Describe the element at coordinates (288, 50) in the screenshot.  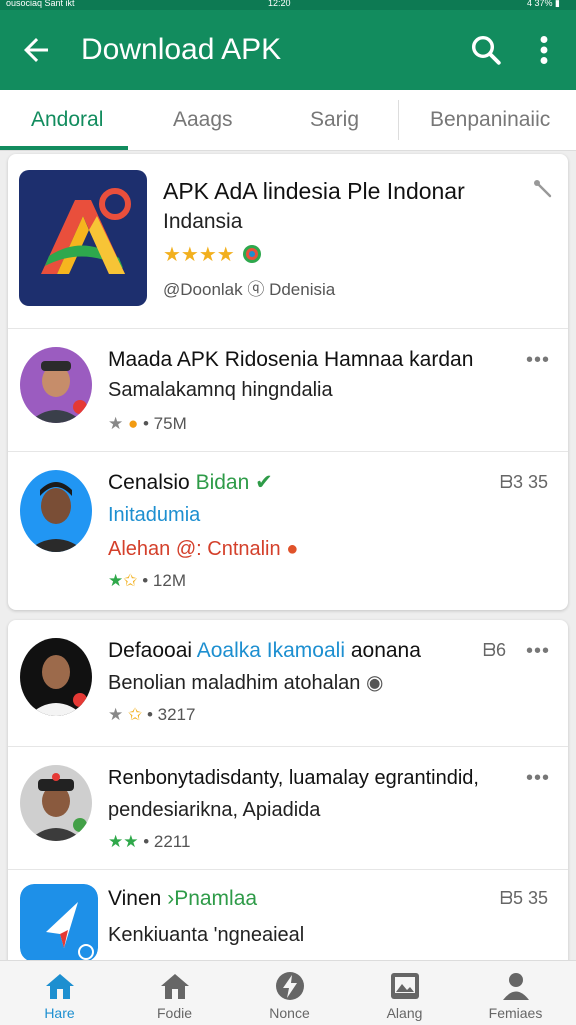
I see `app-bar: Download APK` at that location.